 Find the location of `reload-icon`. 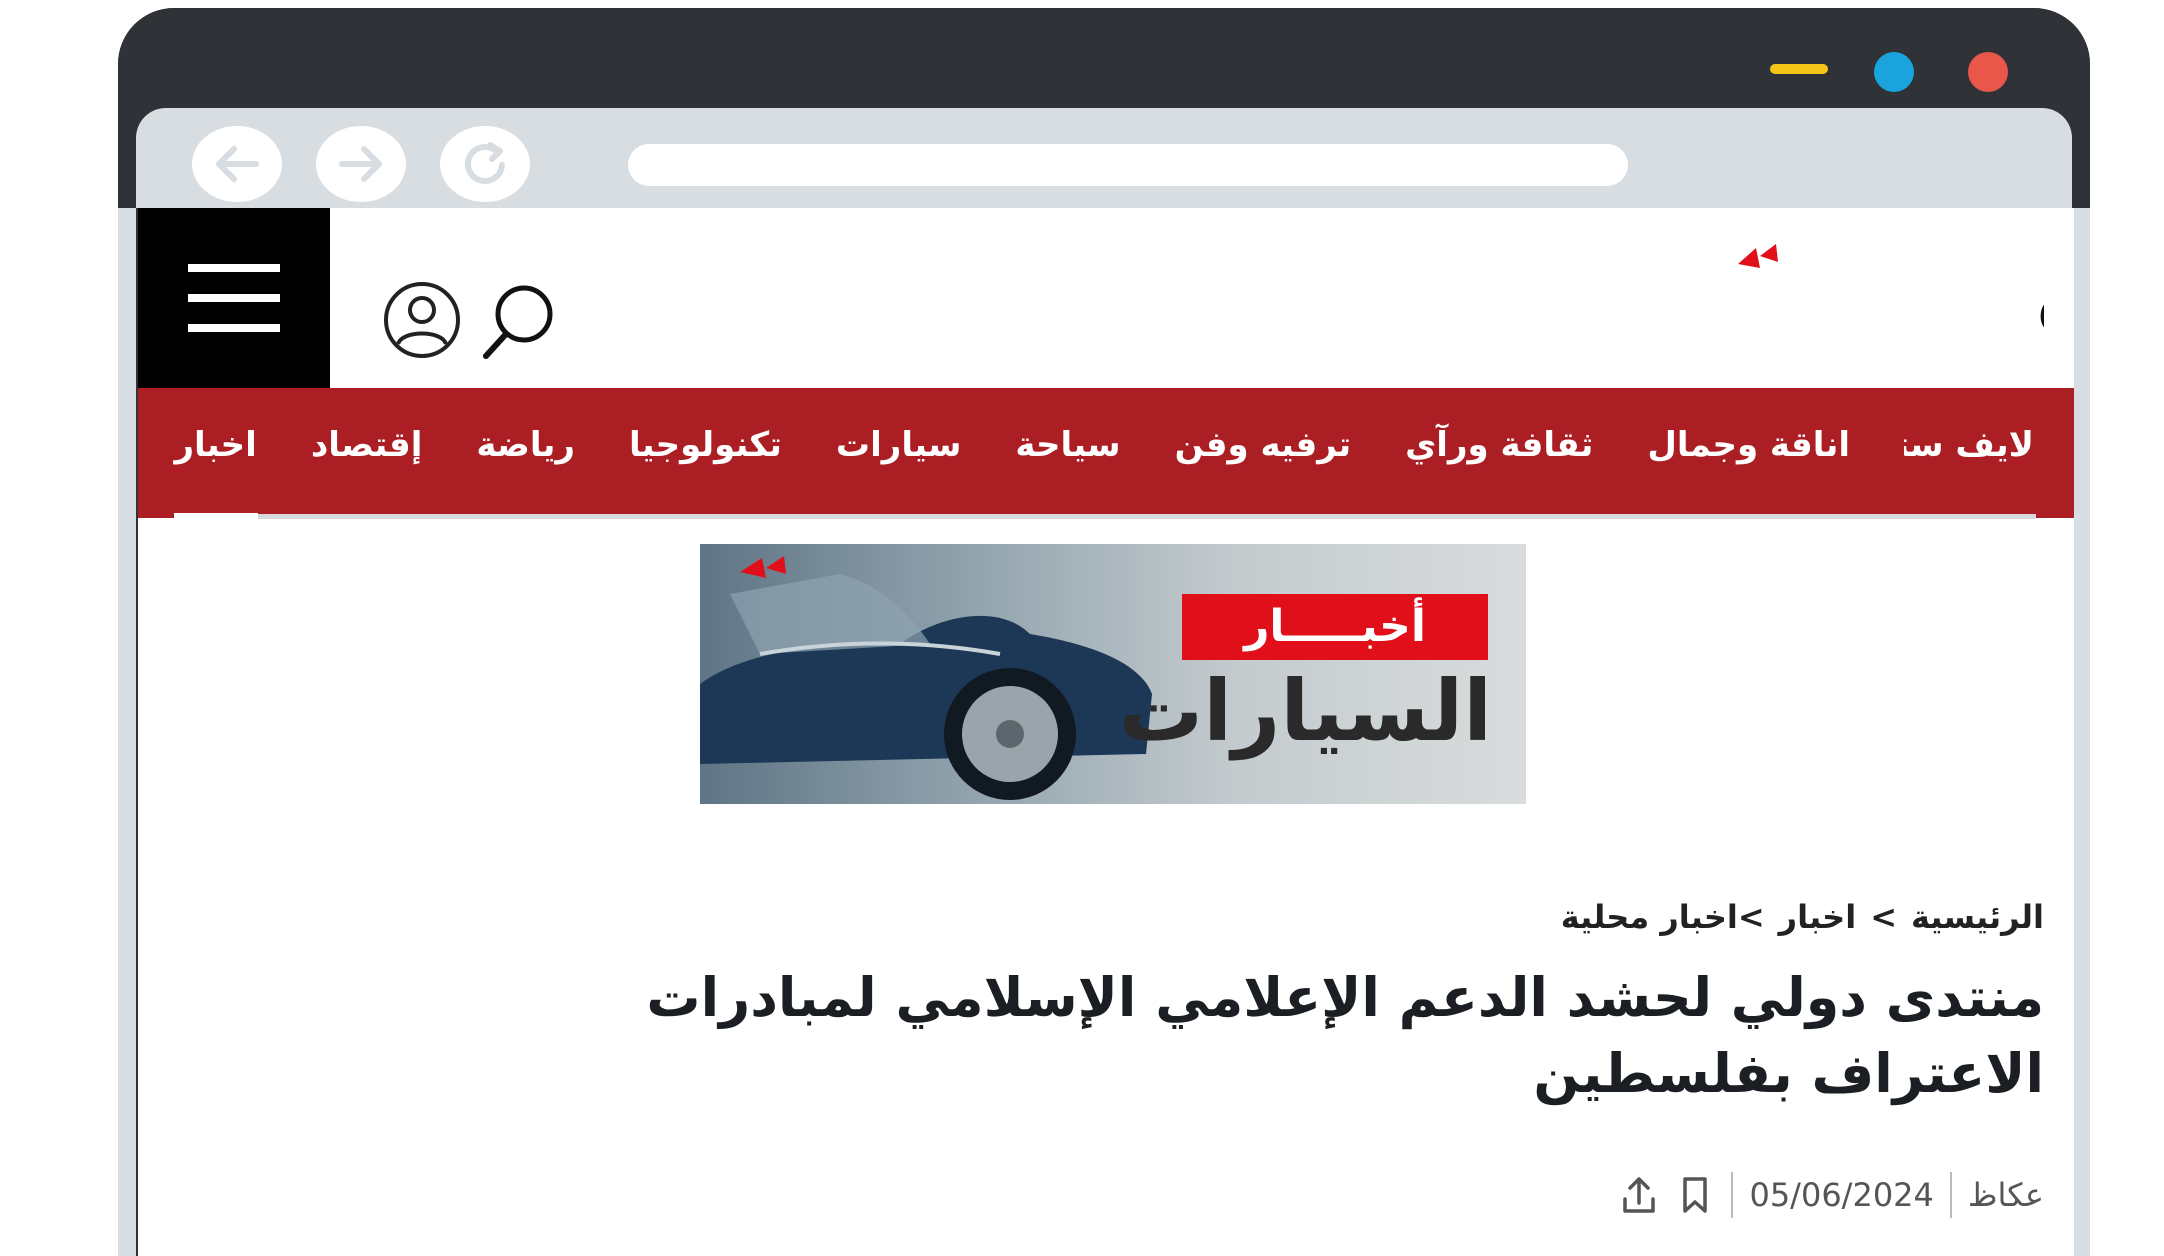

reload-icon is located at coordinates (485, 163).